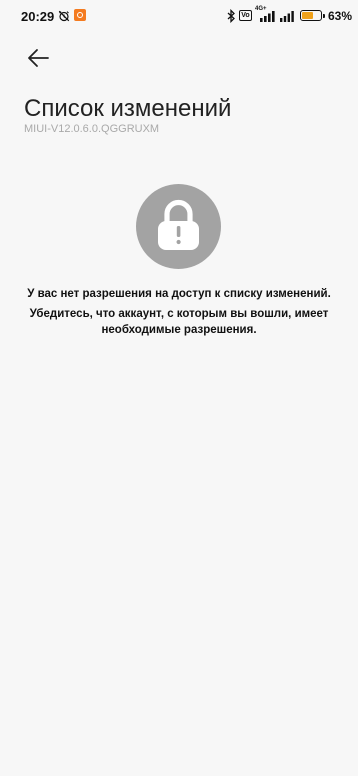 The height and width of the screenshot is (776, 358). Describe the element at coordinates (339, 16) in the screenshot. I see `battery-percent: 63%` at that location.